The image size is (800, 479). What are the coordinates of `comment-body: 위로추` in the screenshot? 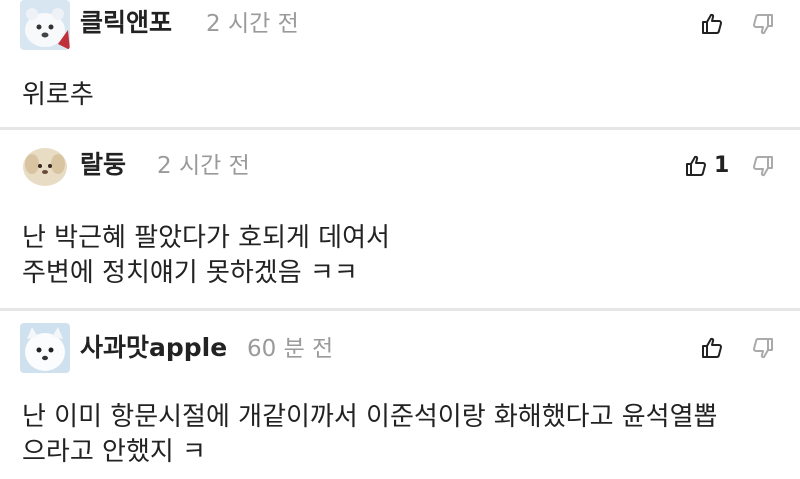 It's located at (58, 95).